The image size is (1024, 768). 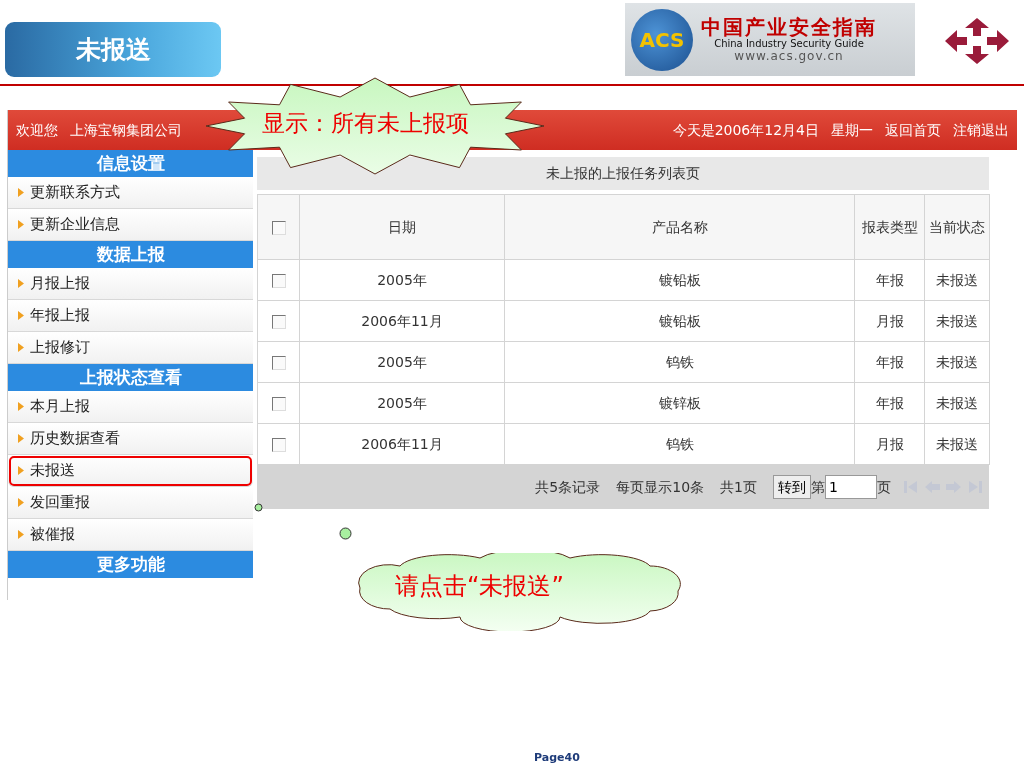 I want to click on page-count: 共1页, so click(x=738, y=487).